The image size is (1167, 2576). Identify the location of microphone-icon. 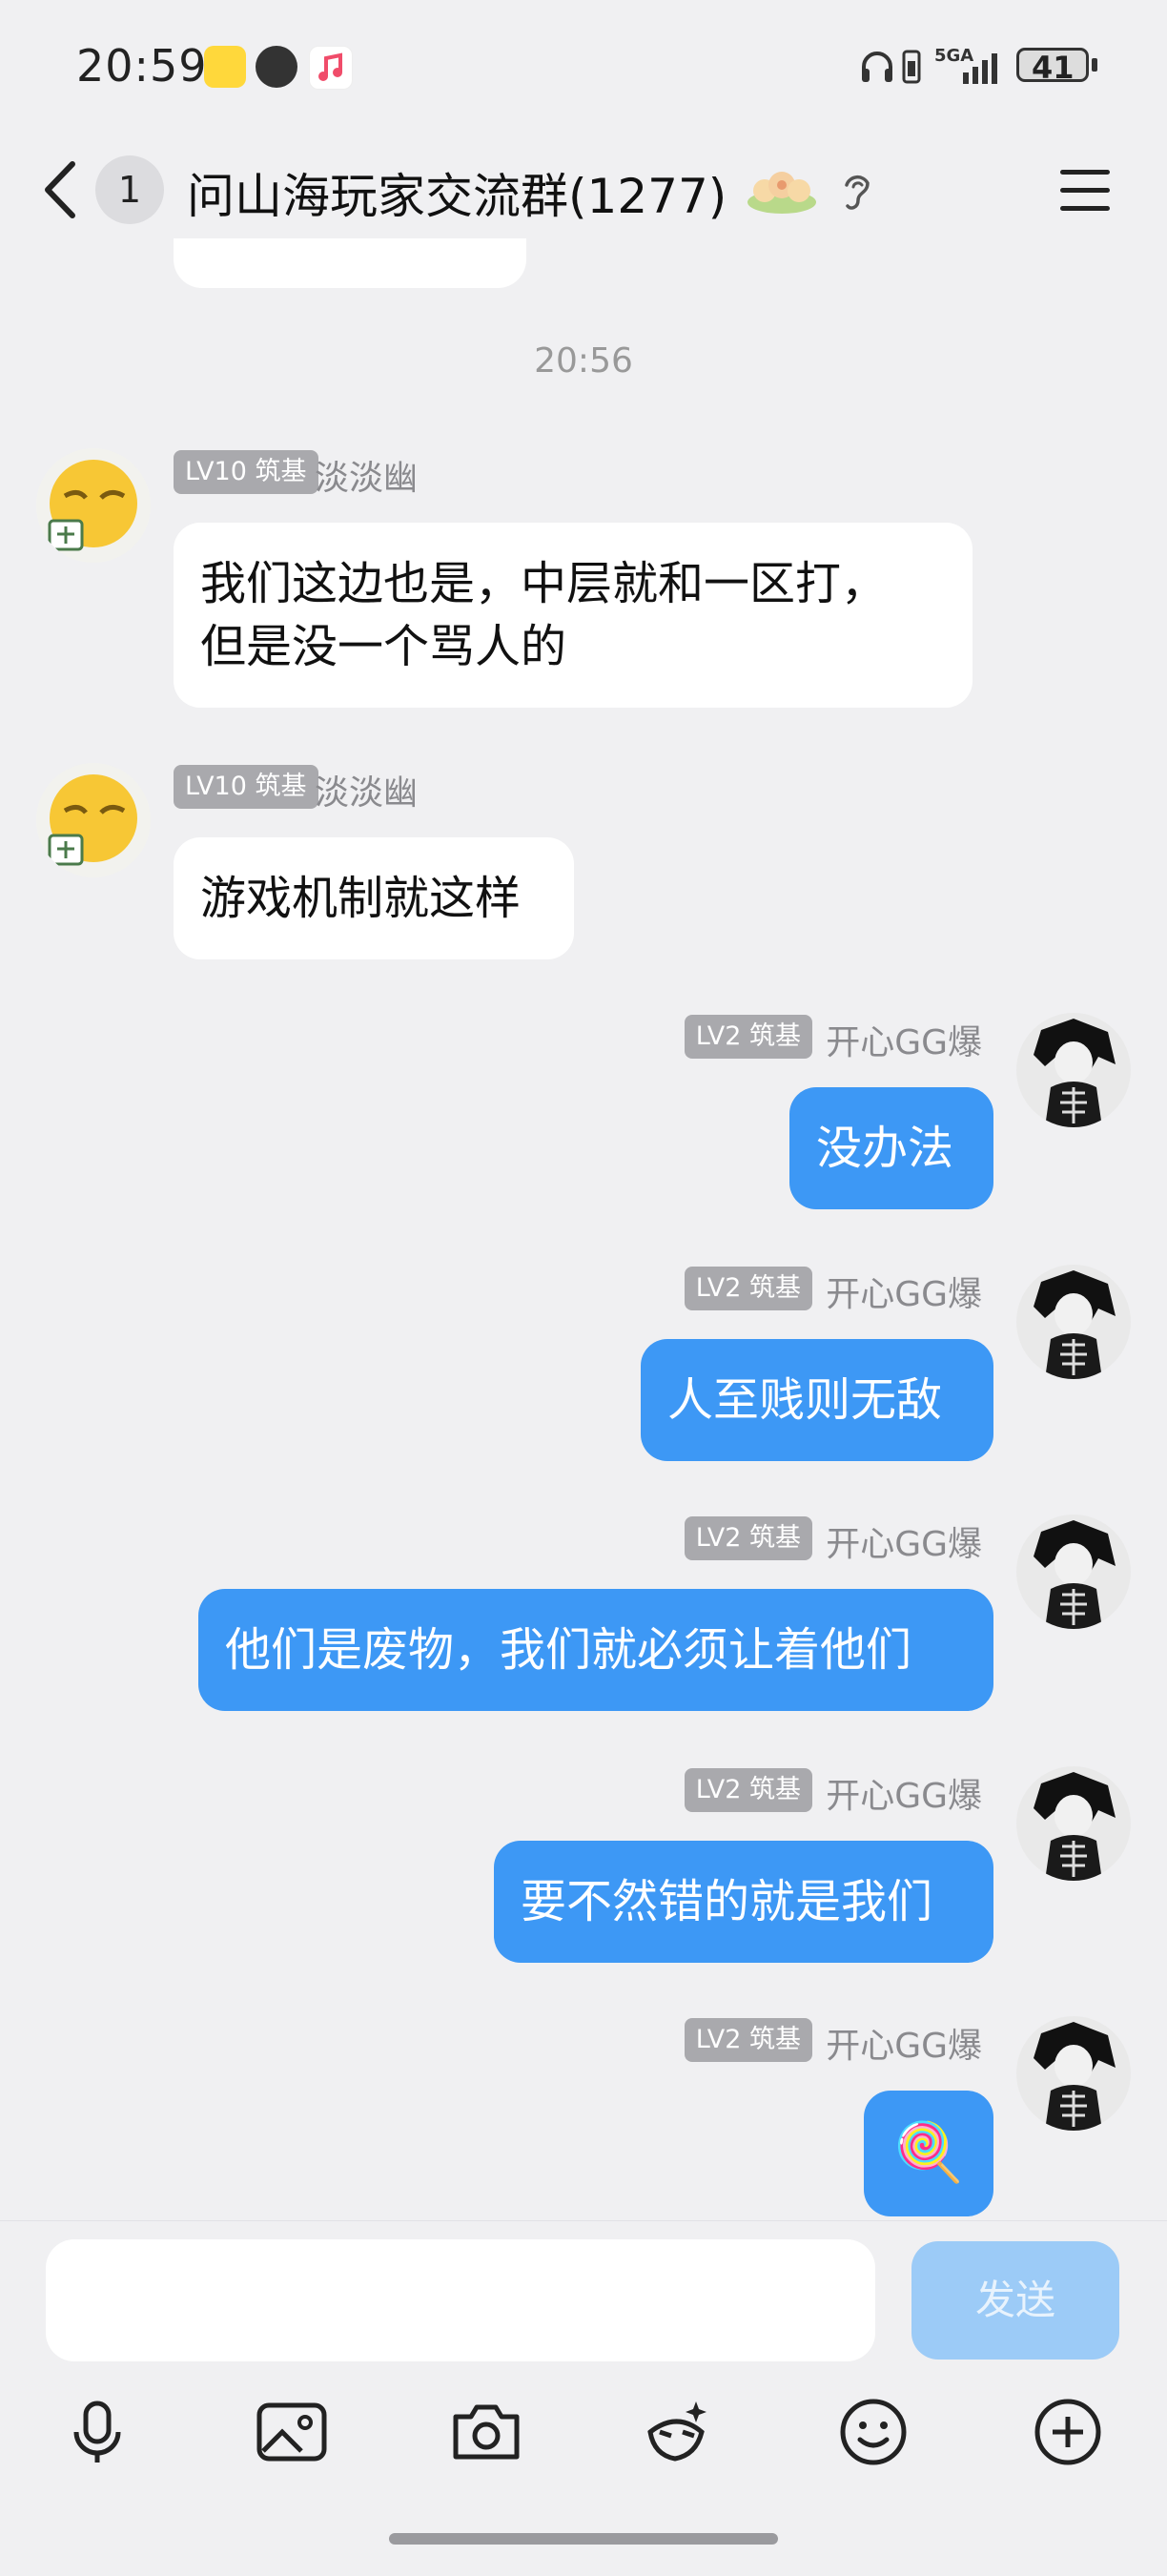
(97, 2432).